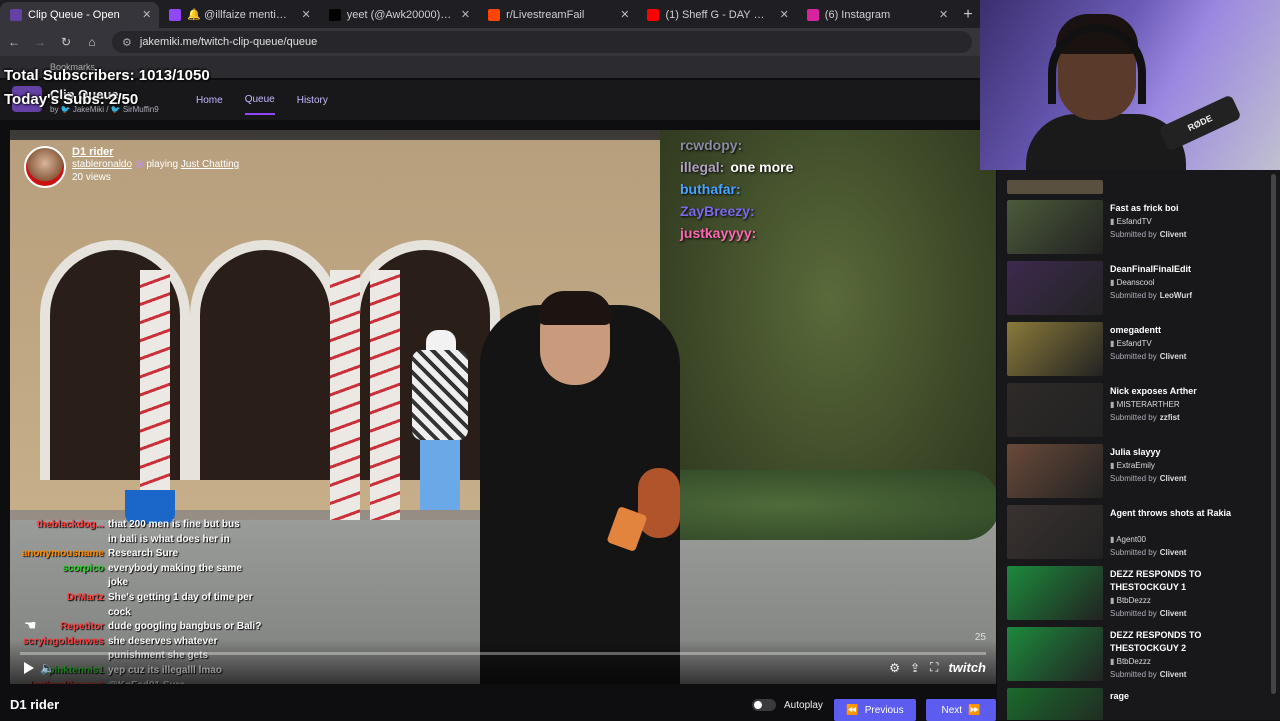 The width and height of the screenshot is (1280, 721). What do you see at coordinates (239, 15) in the screenshot?
I see `browser-tab: 🔔 @illfaize mentioned you ✕` at bounding box center [239, 15].